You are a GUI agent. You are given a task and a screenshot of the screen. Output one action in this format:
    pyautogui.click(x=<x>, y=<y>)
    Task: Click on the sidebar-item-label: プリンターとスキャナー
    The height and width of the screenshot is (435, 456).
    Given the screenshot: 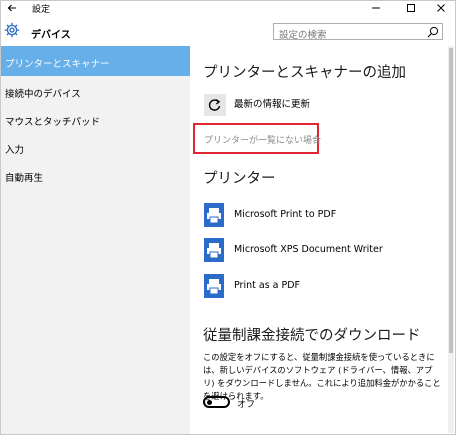 What is the action you would take?
    pyautogui.click(x=57, y=64)
    